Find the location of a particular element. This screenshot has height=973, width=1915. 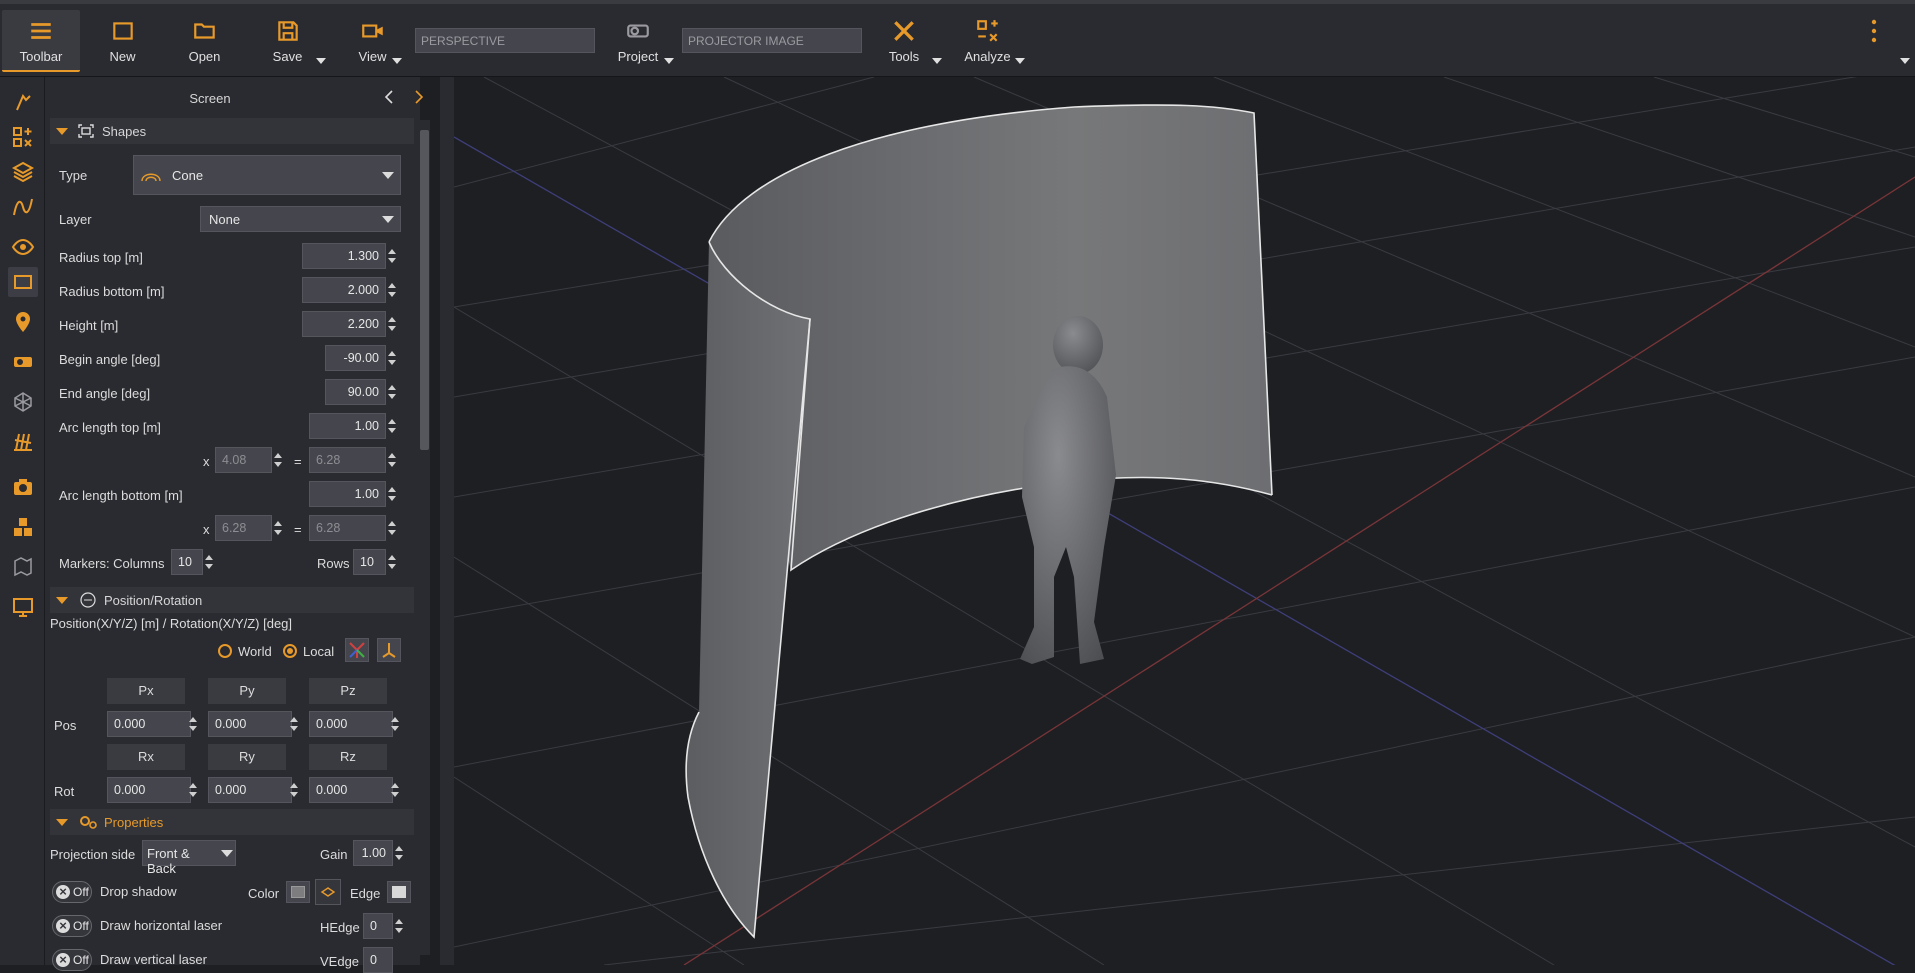

pos-y-input: 0.000 is located at coordinates (250, 724).